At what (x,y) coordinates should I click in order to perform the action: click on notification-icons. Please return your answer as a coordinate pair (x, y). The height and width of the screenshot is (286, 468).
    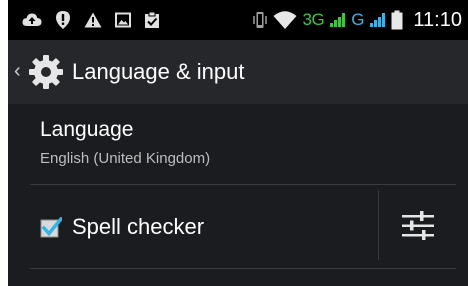
    Looking at the image, I should click on (91, 20).